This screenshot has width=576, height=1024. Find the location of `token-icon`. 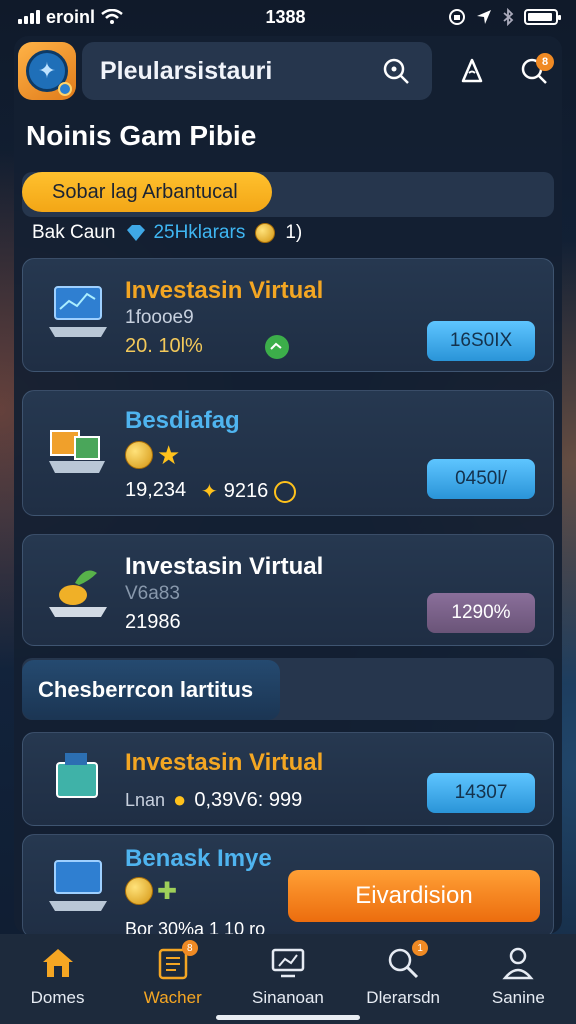

token-icon is located at coordinates (285, 491).